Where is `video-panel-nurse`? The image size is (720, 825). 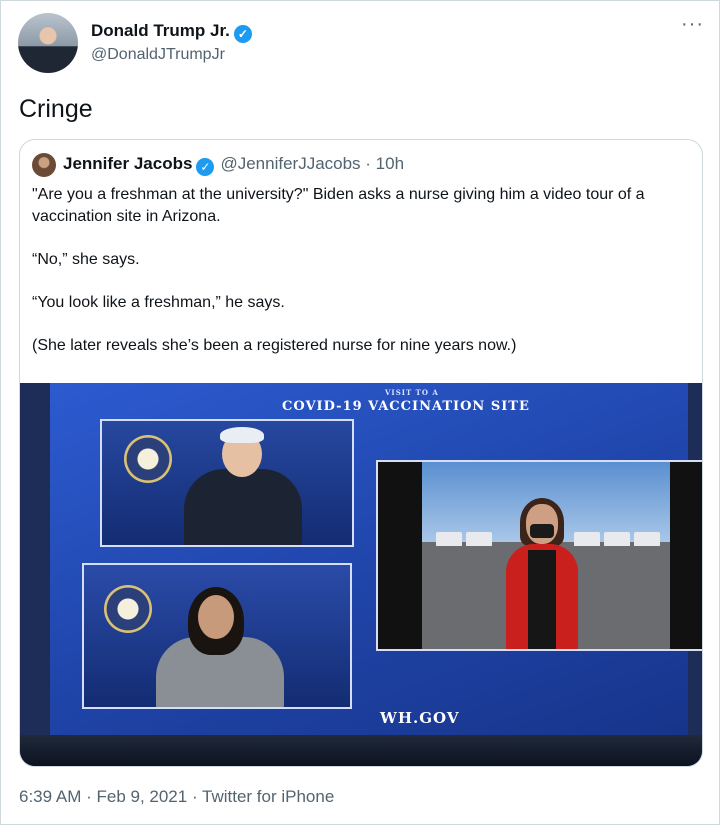 video-panel-nurse is located at coordinates (539, 555).